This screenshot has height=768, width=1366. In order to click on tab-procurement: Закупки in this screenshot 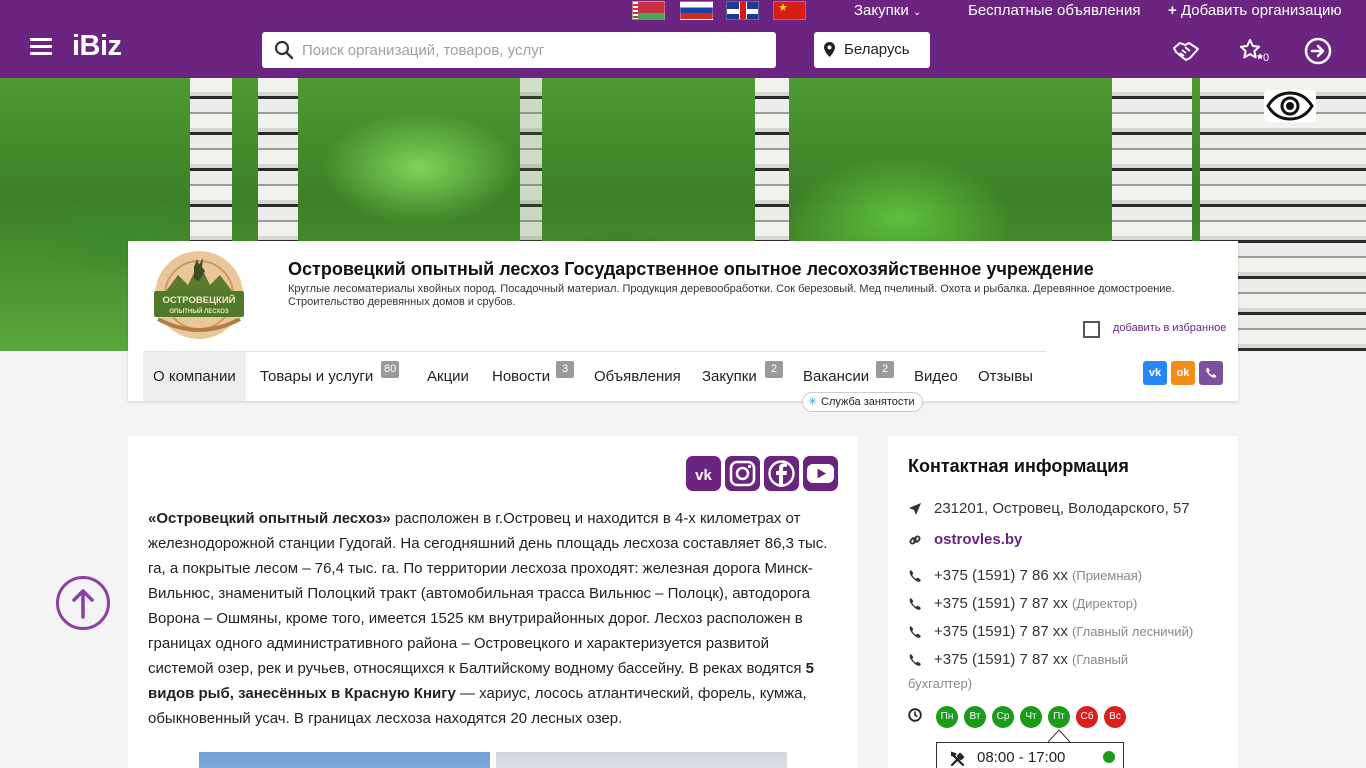, I will do `click(729, 376)`.